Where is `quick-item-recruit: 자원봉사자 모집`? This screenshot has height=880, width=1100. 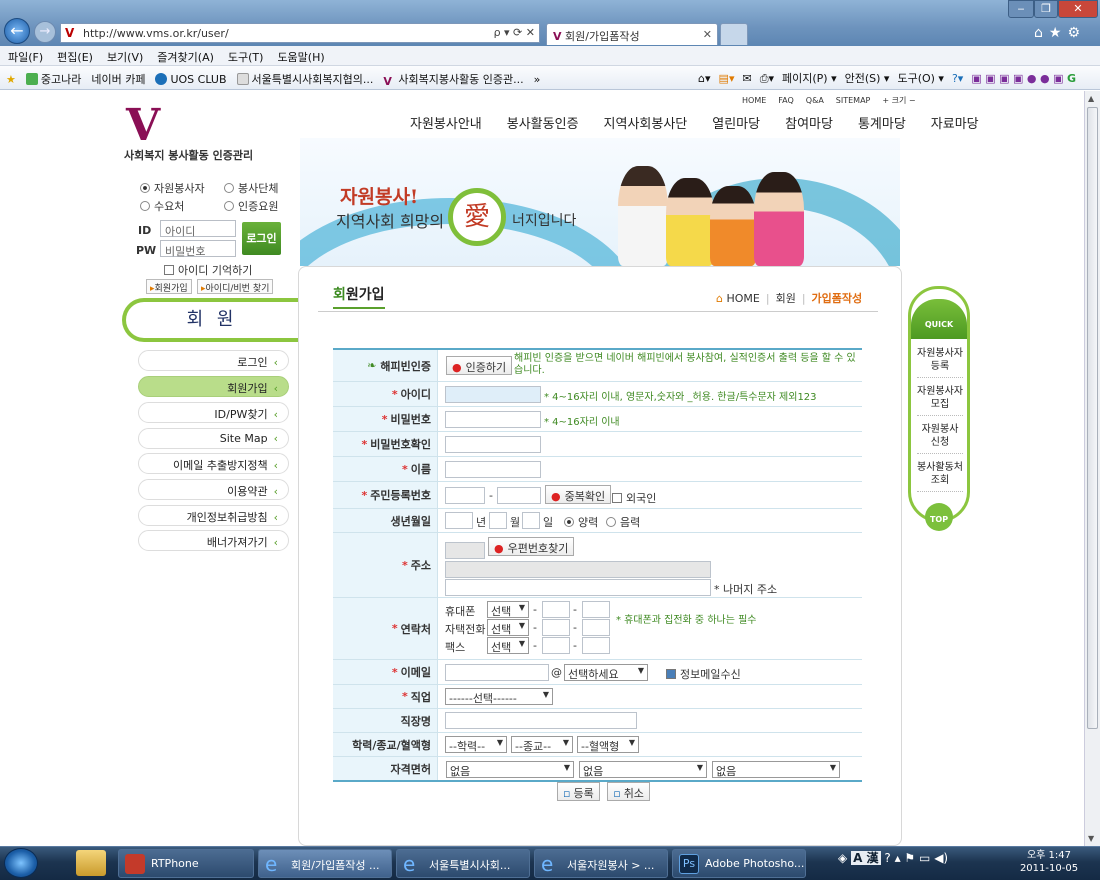
quick-item-recruit: 자원봉사자 모집 is located at coordinates (940, 400).